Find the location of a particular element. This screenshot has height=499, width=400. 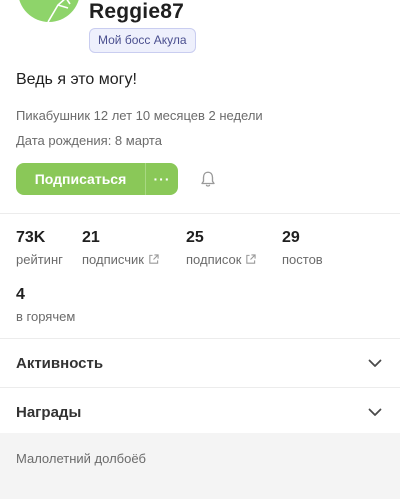

stat-label: подписчик is located at coordinates (120, 259).